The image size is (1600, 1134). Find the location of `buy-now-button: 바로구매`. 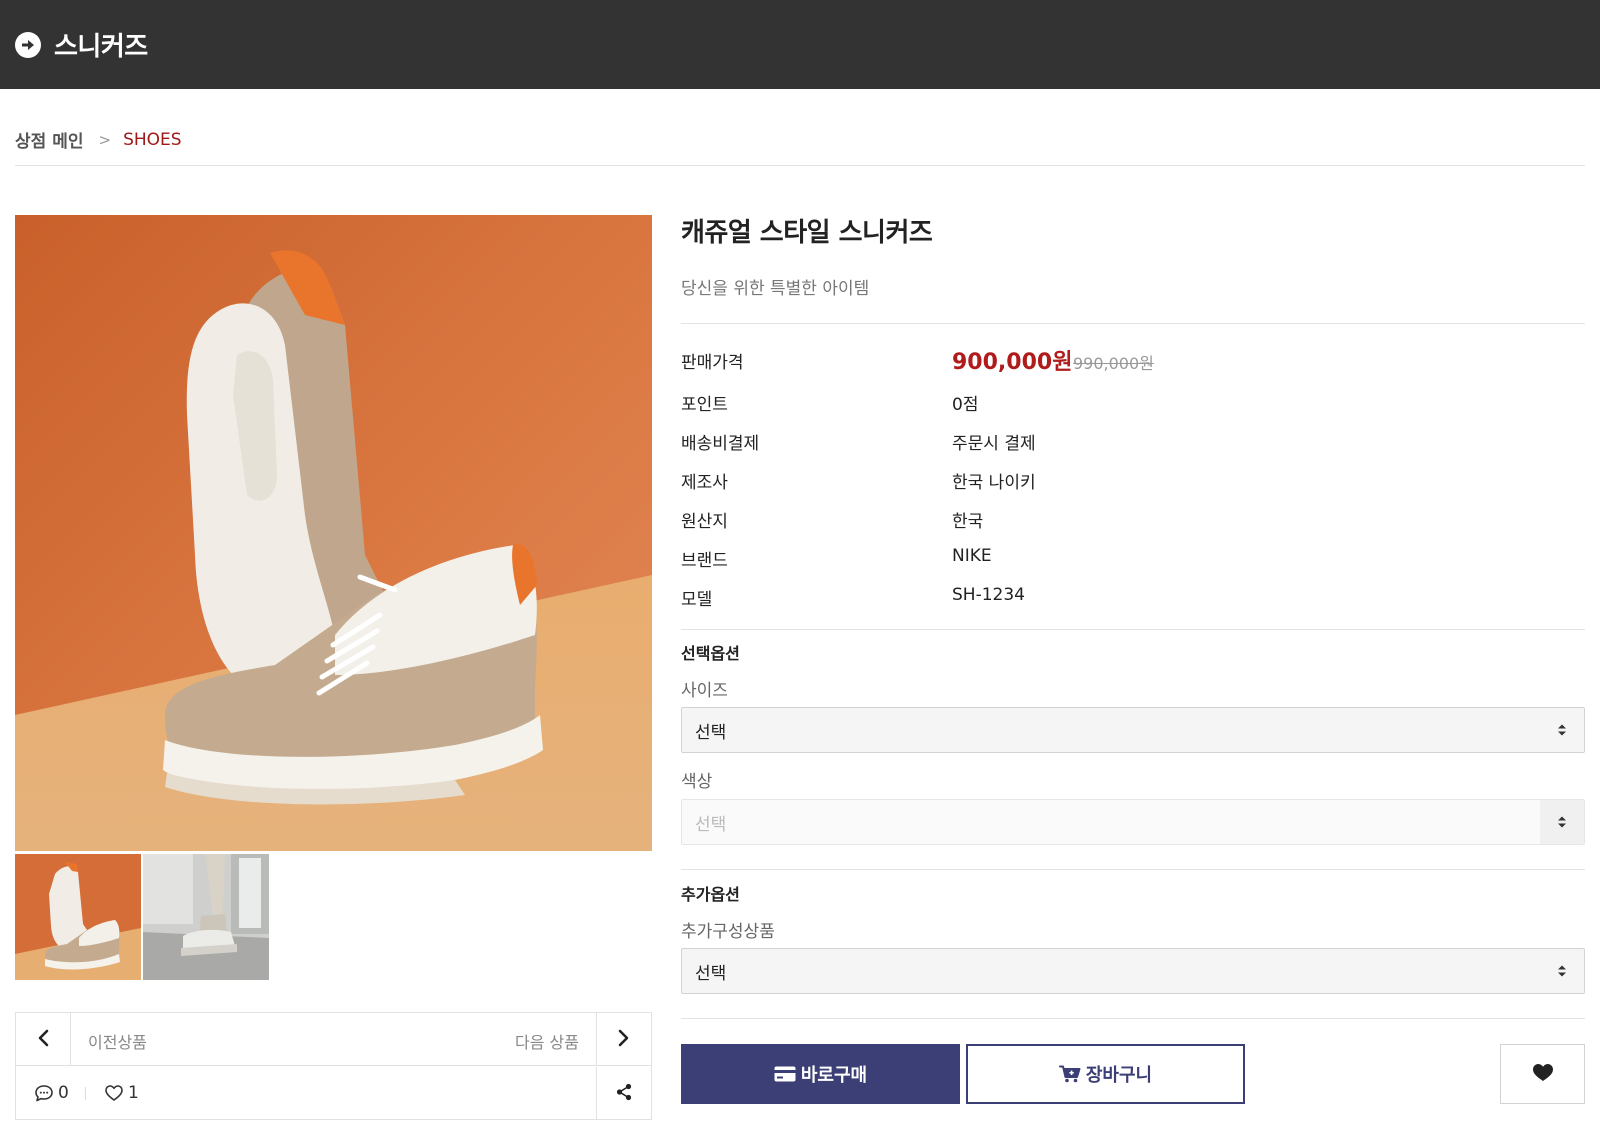

buy-now-button: 바로구매 is located at coordinates (820, 1074).